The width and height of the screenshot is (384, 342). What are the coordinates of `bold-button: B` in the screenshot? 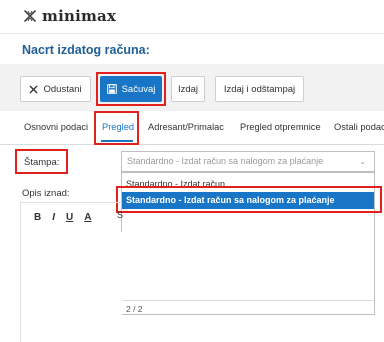 It's located at (37, 217).